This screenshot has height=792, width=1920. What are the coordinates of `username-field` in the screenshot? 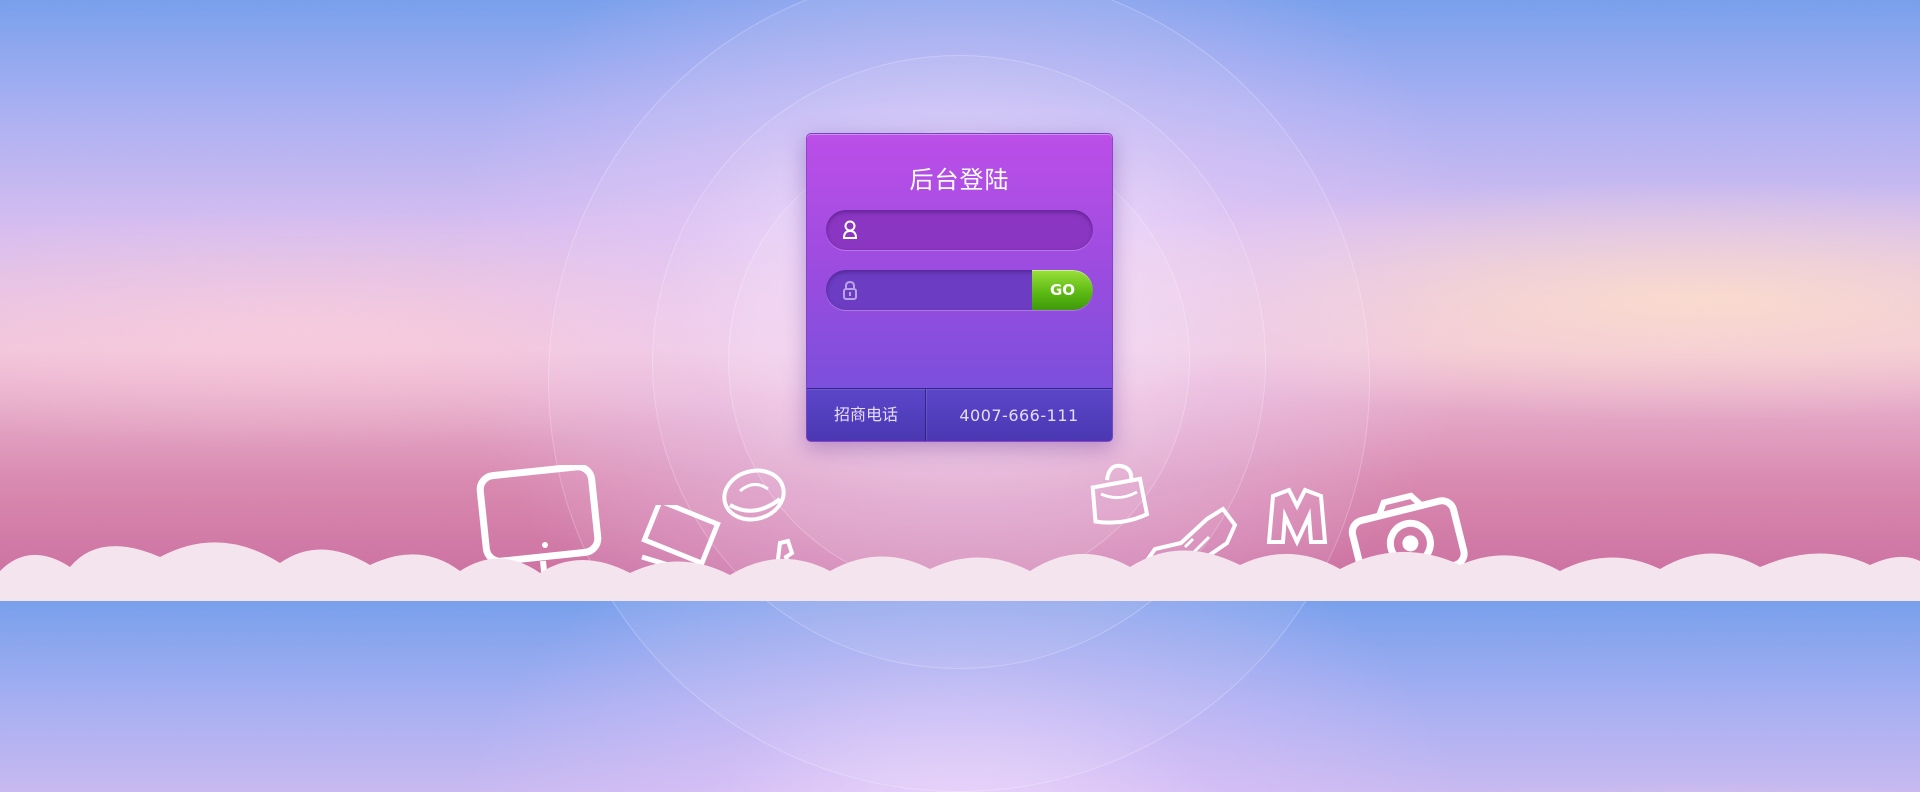 It's located at (959, 231).